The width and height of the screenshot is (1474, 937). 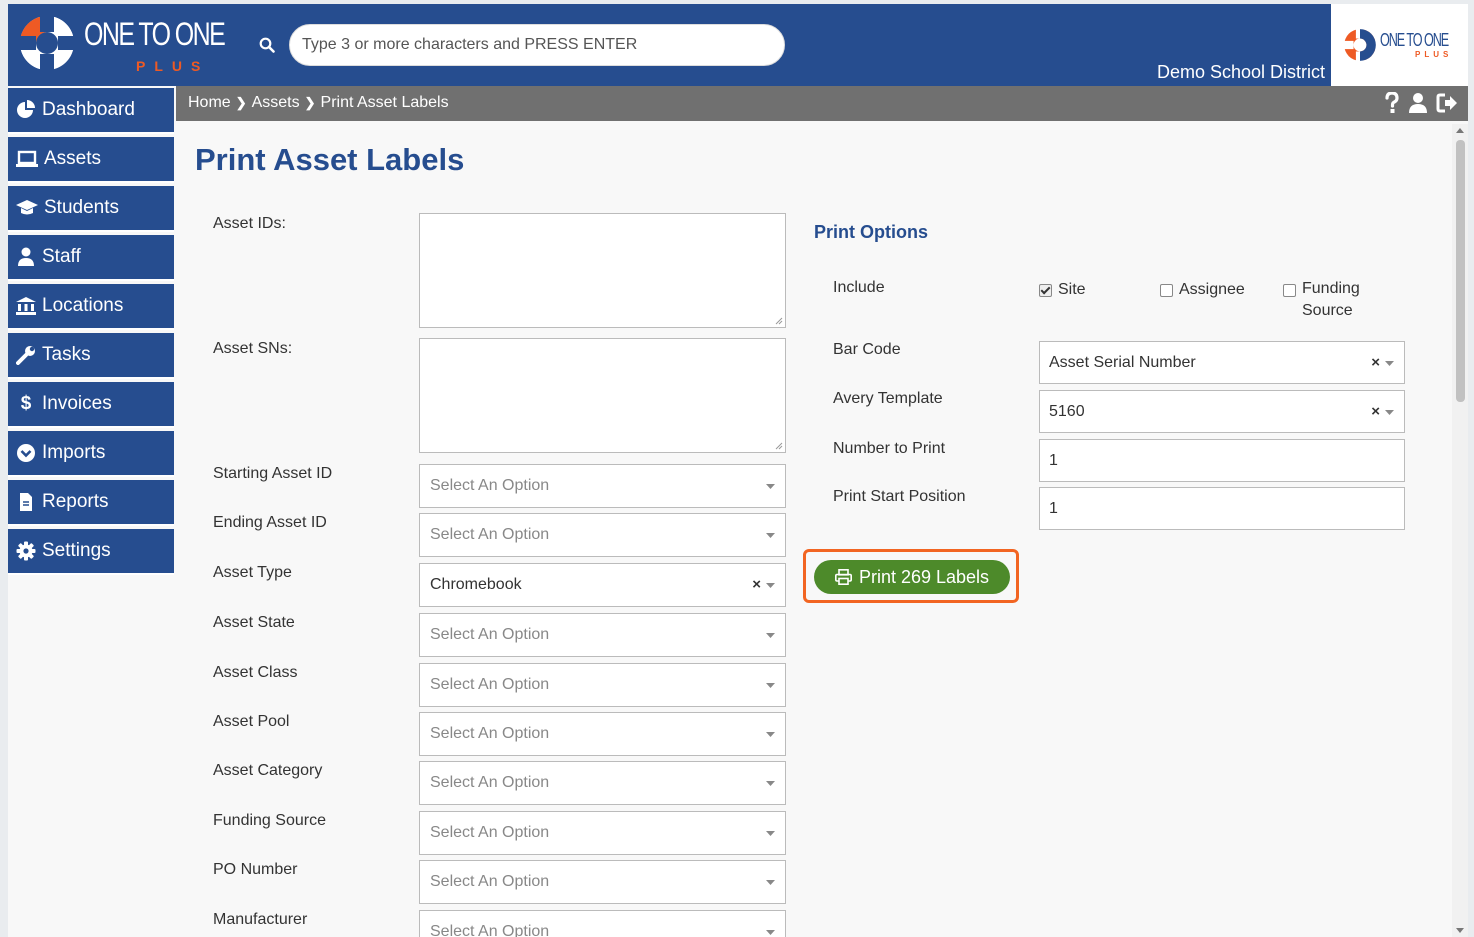 I want to click on laptop-icon, so click(x=27, y=158).